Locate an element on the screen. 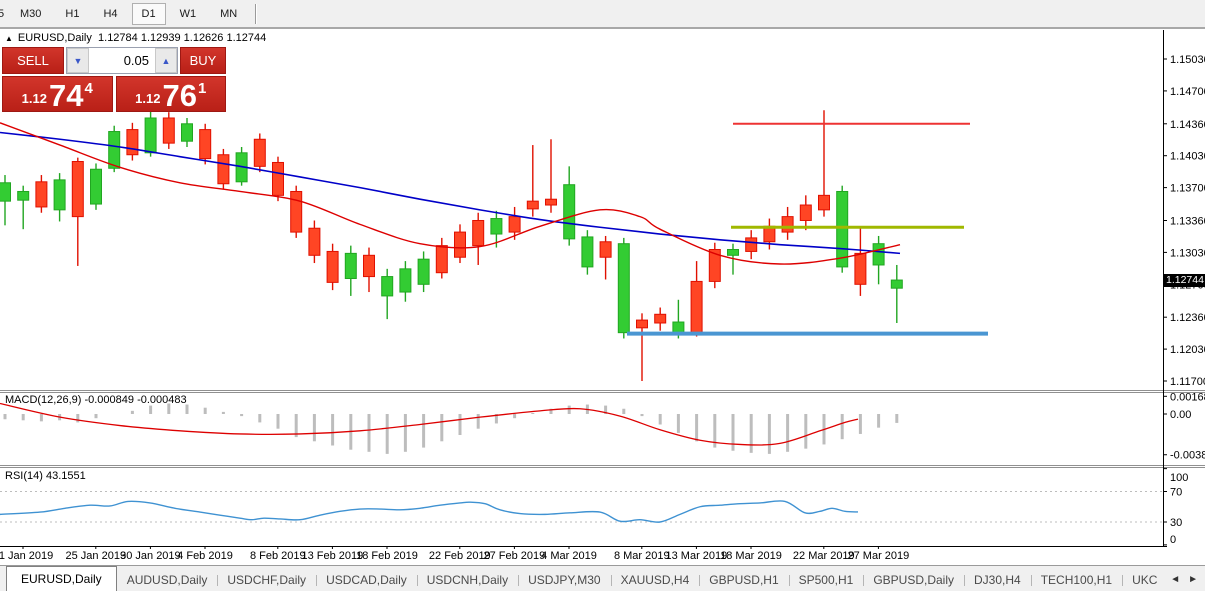 The width and height of the screenshot is (1205, 591). buy-price-display: 1.12 76 1 is located at coordinates (170, 94).